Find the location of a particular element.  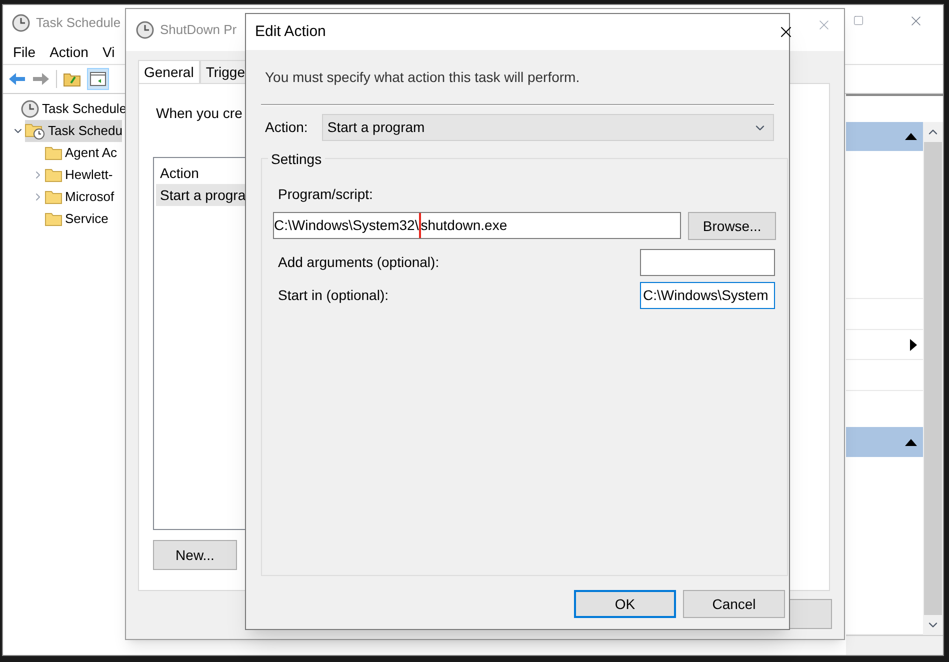

dialog-button: Cancel is located at coordinates (734, 604).